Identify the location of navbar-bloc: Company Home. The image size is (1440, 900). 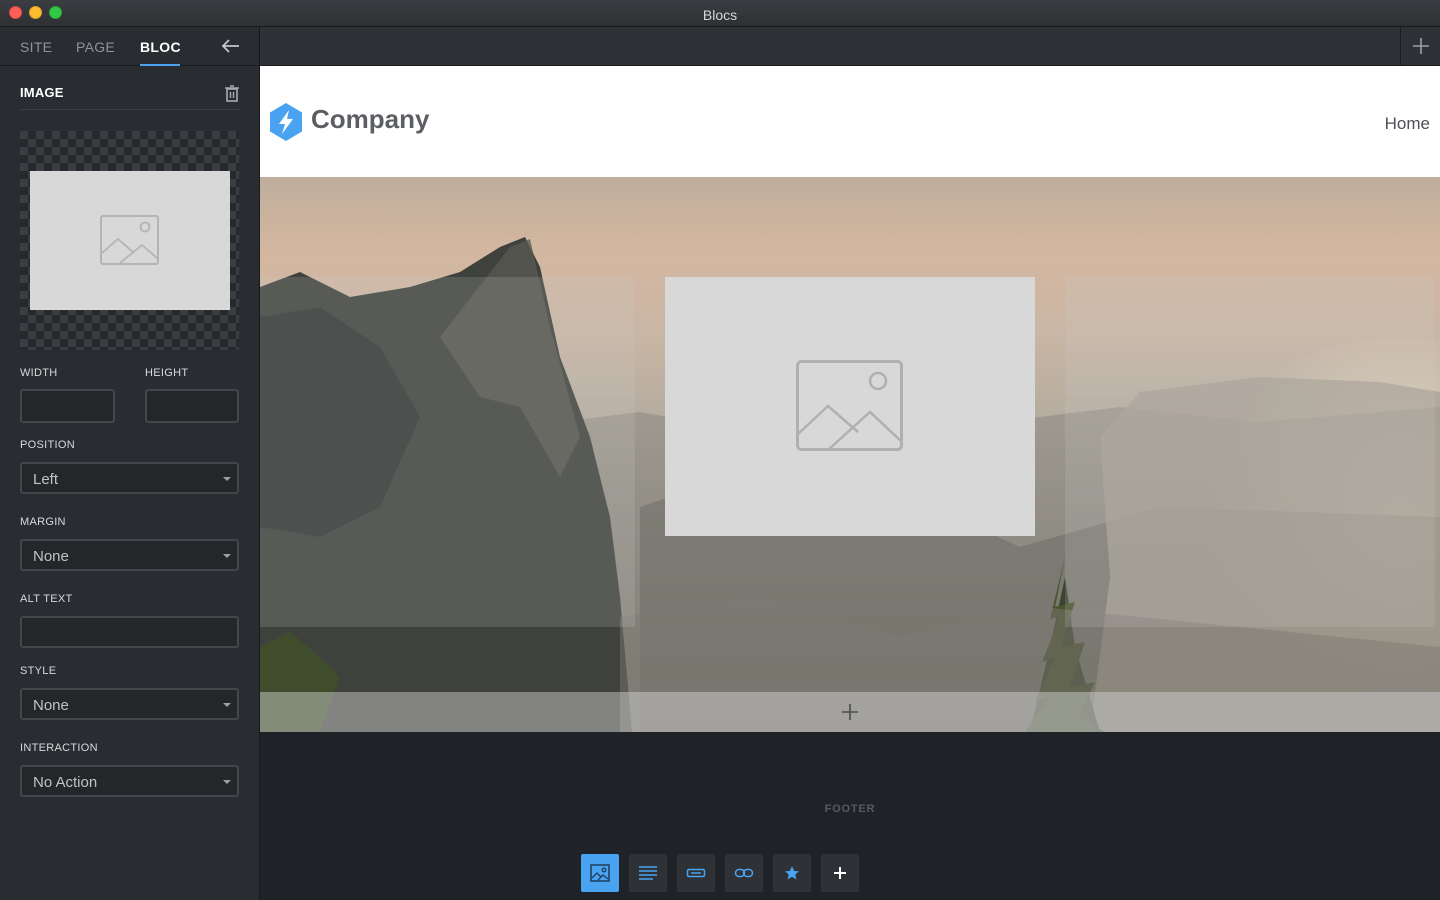
(850, 121).